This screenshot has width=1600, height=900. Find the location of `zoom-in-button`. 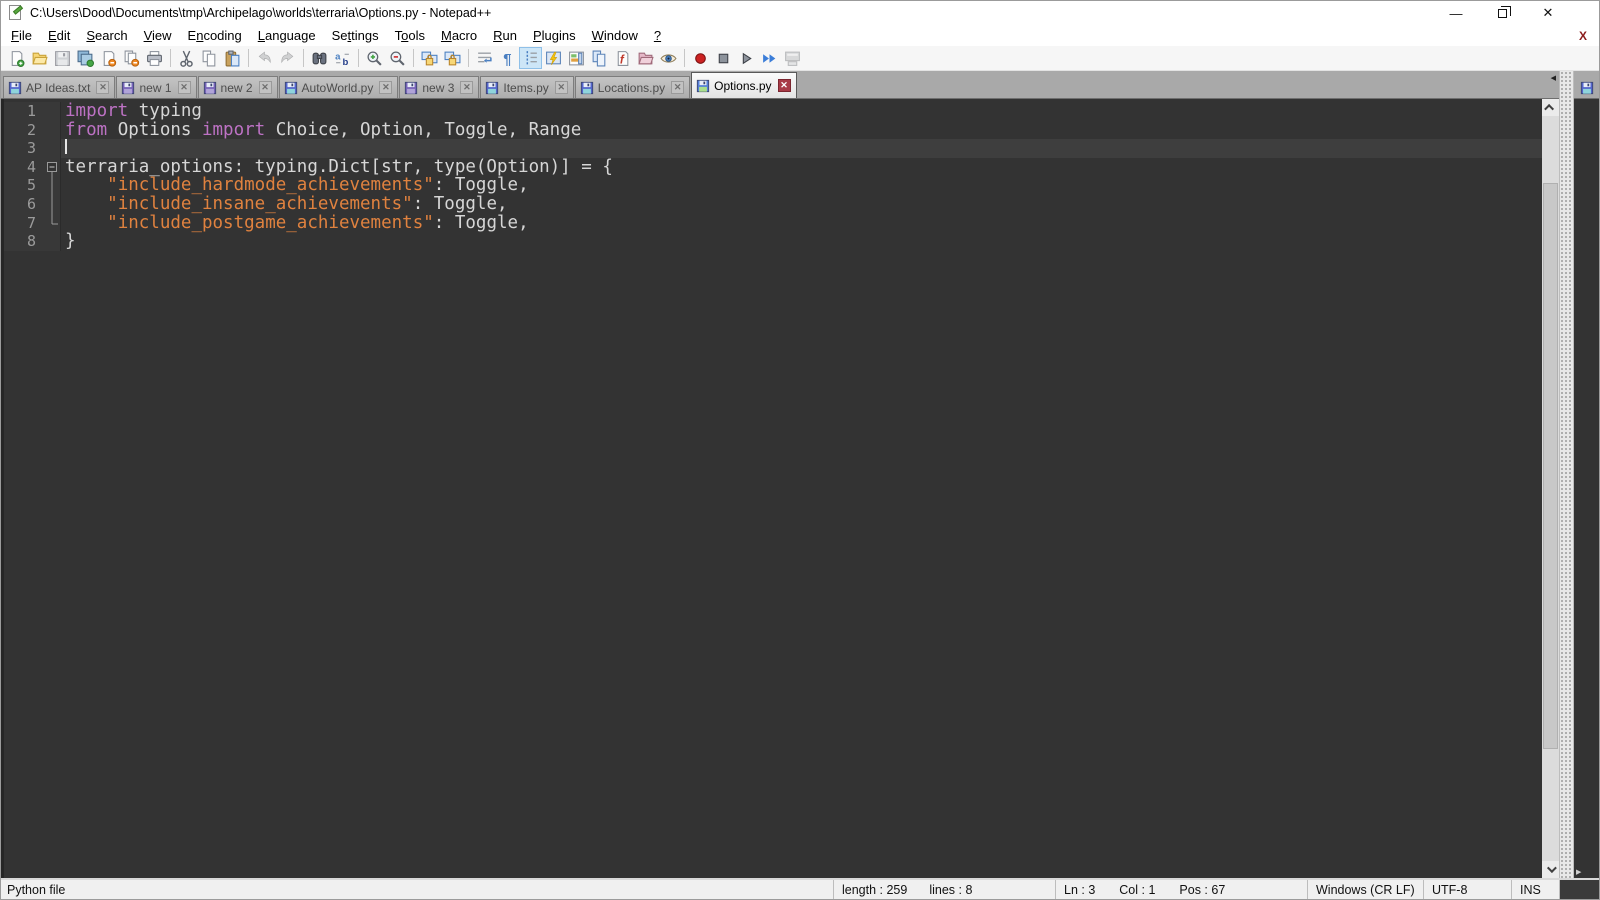

zoom-in-button is located at coordinates (374, 58).